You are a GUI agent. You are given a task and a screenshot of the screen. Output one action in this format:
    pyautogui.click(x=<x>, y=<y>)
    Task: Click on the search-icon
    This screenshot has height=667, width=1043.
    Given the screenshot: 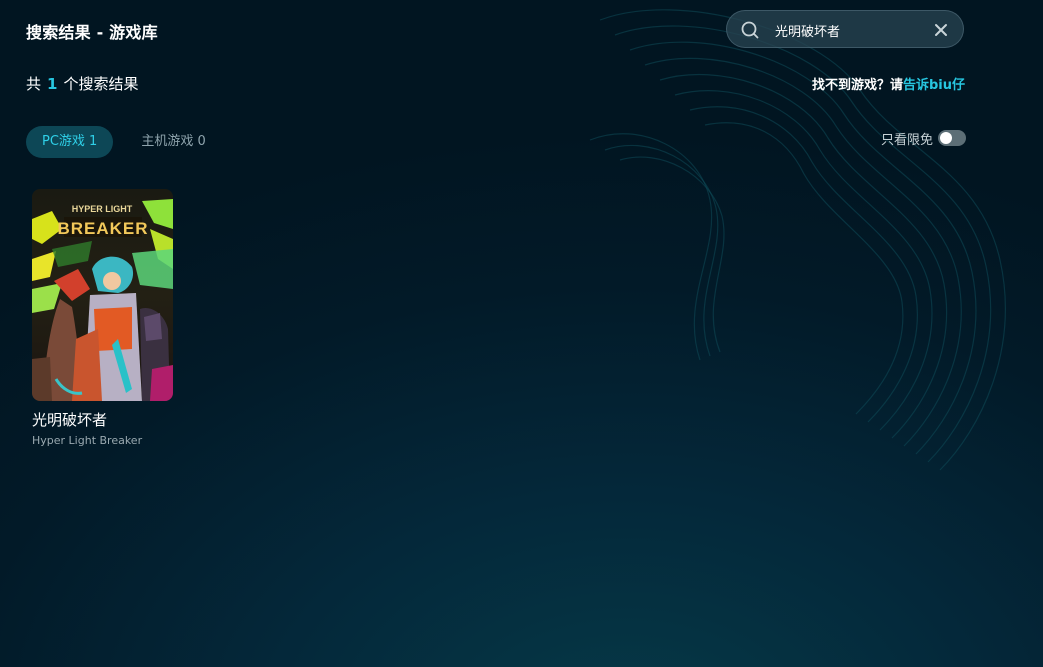 What is the action you would take?
    pyautogui.click(x=750, y=30)
    